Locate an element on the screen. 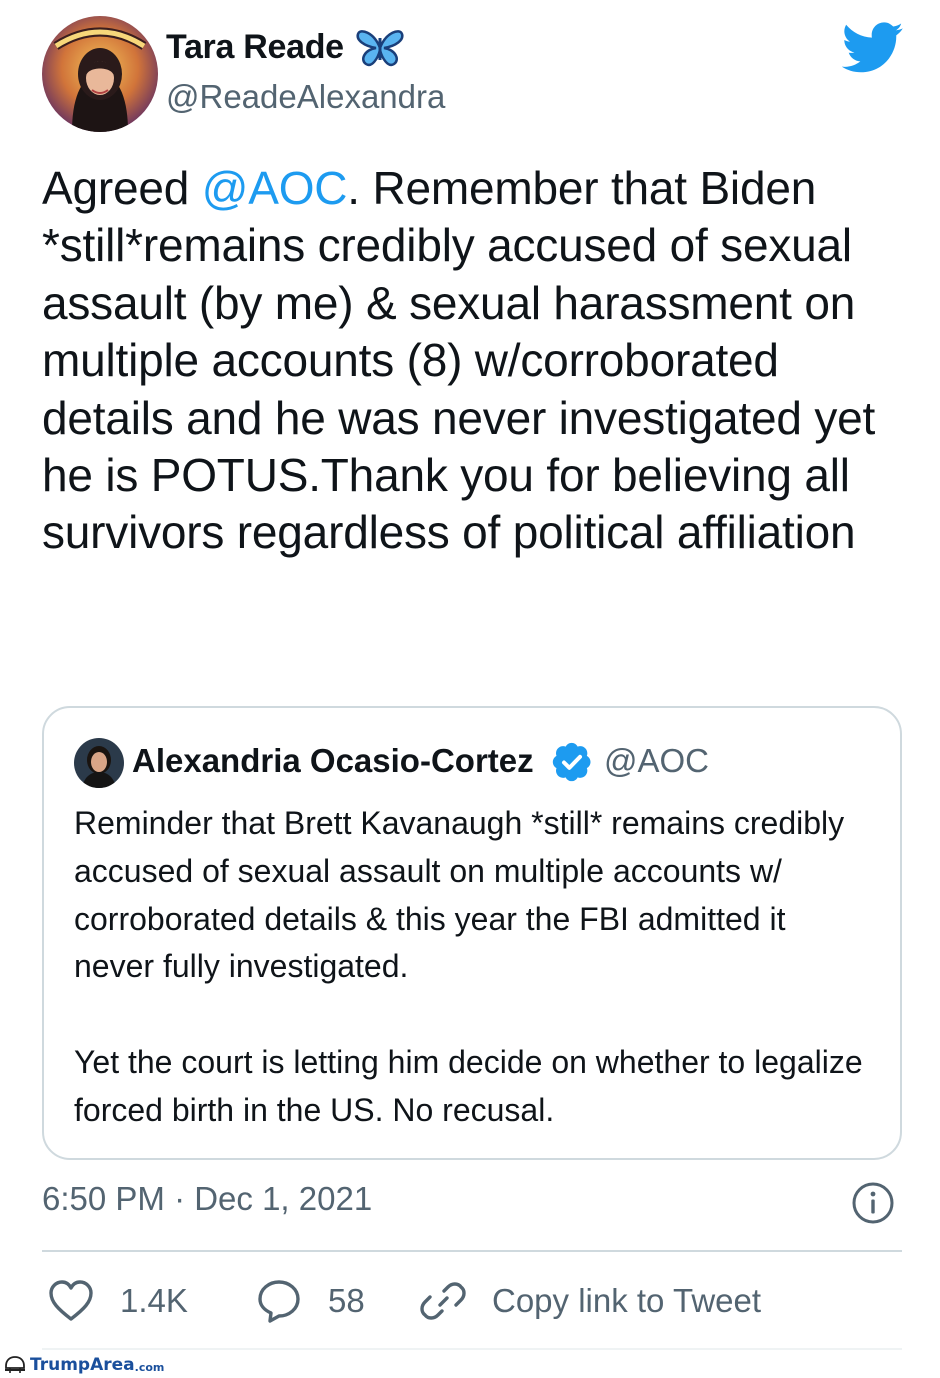  tweet-timestamp: 6:50 PM · Dec 1, 2021 is located at coordinates (207, 1199).